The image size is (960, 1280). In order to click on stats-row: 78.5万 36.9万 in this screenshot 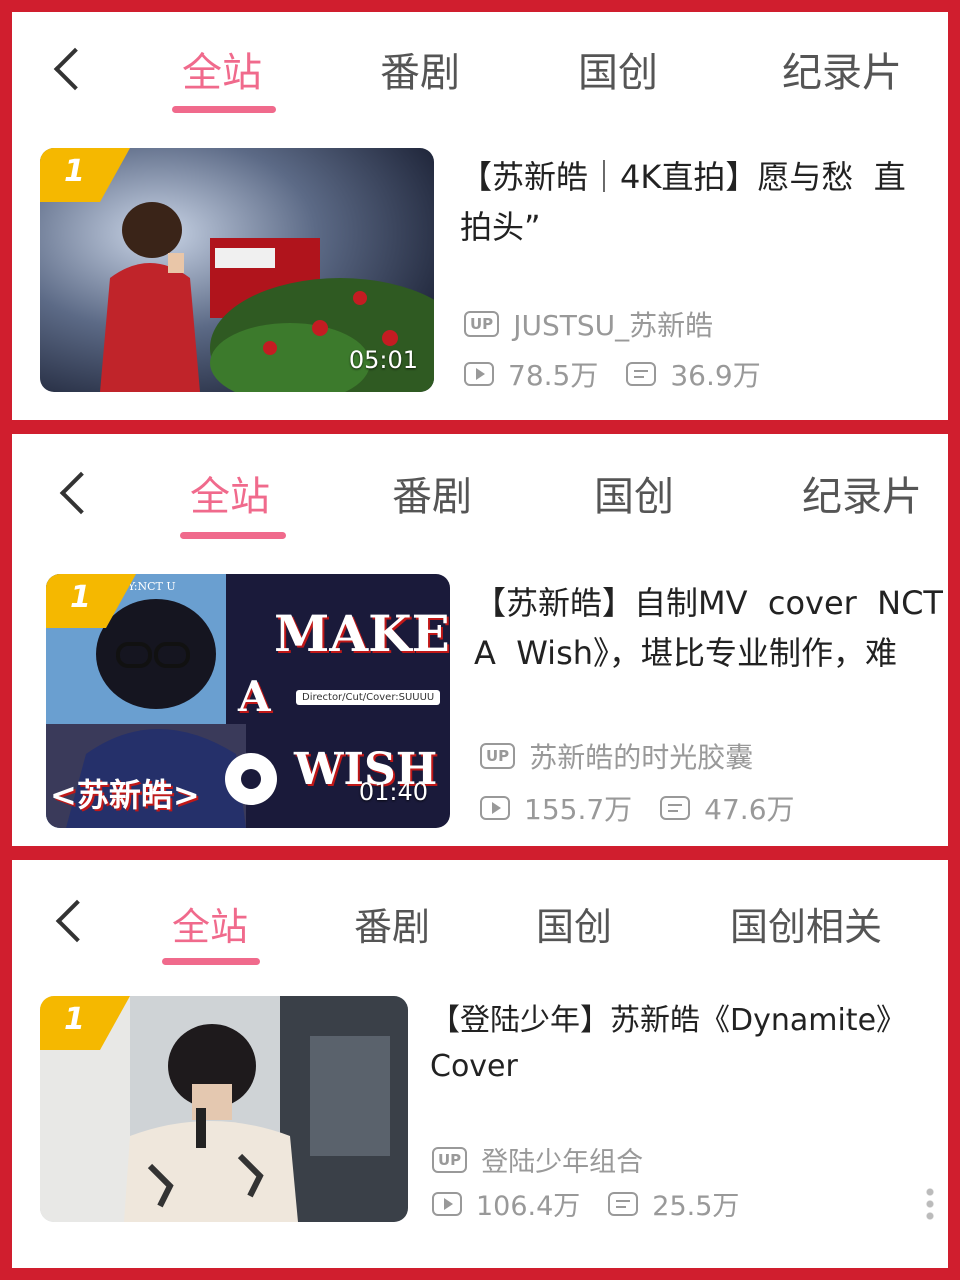, I will do `click(626, 374)`.